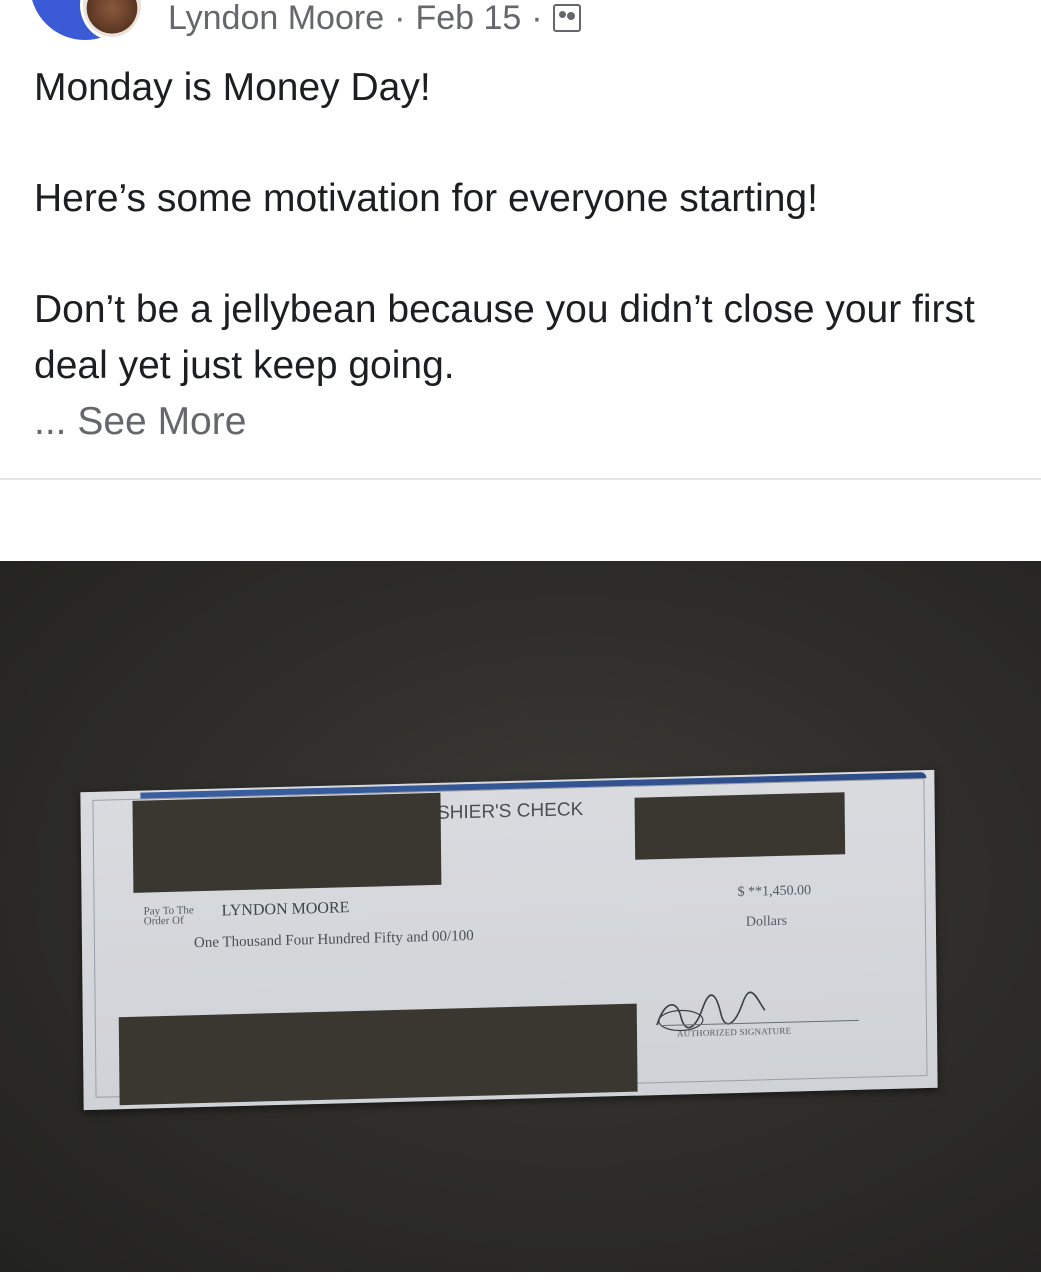 The height and width of the screenshot is (1280, 1041). What do you see at coordinates (285, 909) in the screenshot?
I see `payee-name: LYNDON MOORE` at bounding box center [285, 909].